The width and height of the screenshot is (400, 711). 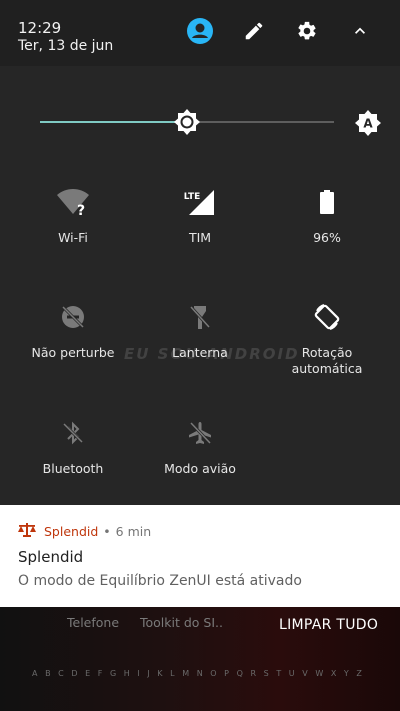 I want to click on tile-auto-rotate: Rotação automática, so click(x=327, y=337).